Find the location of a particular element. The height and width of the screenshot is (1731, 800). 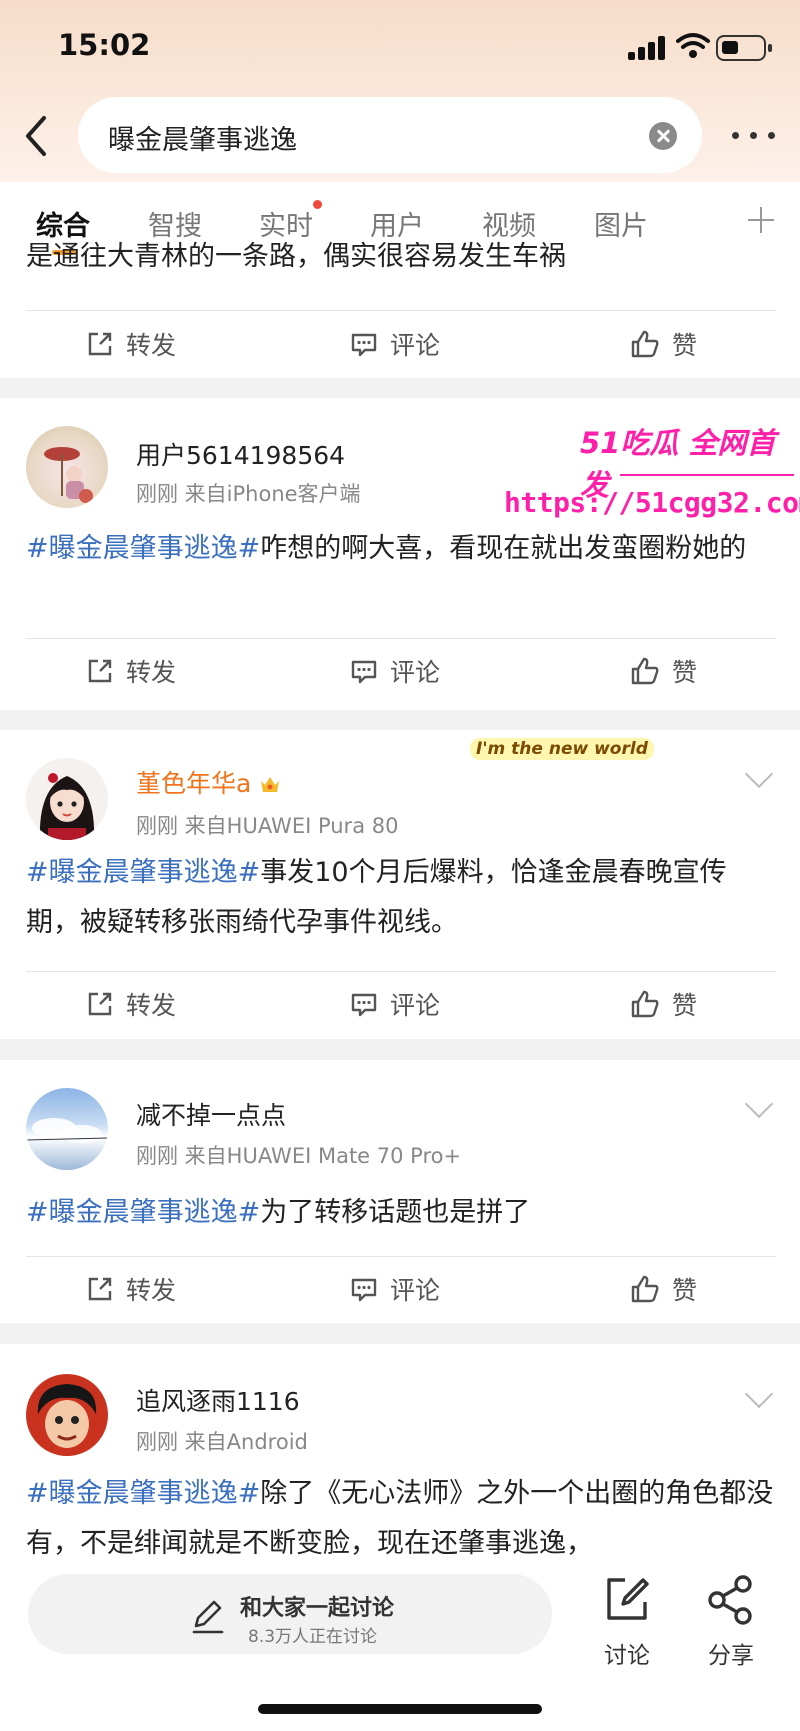

cellular-signal-icon is located at coordinates (648, 48).